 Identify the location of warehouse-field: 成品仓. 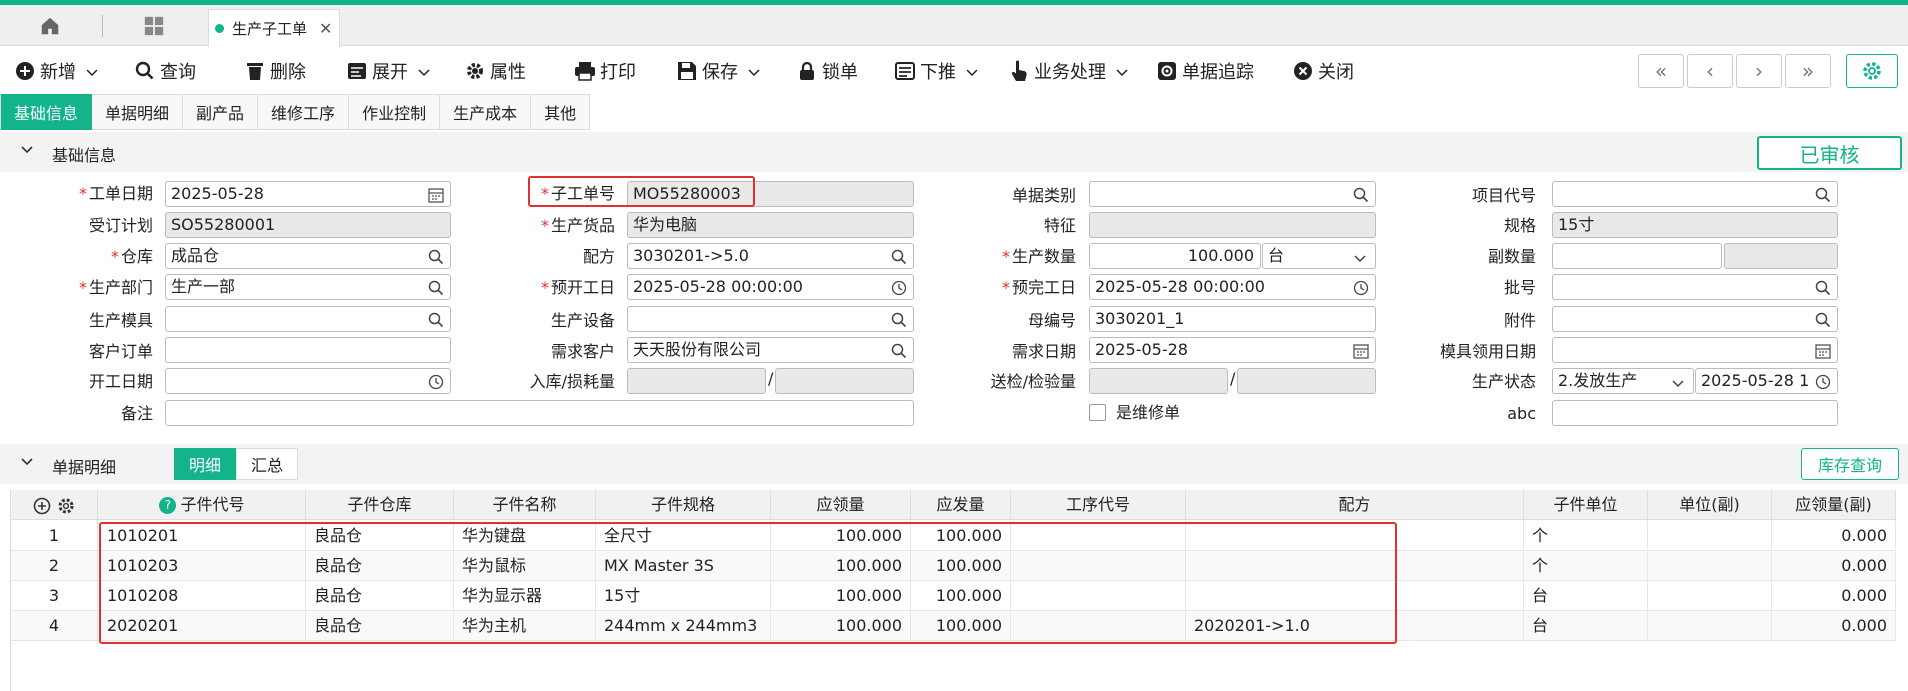
(308, 256).